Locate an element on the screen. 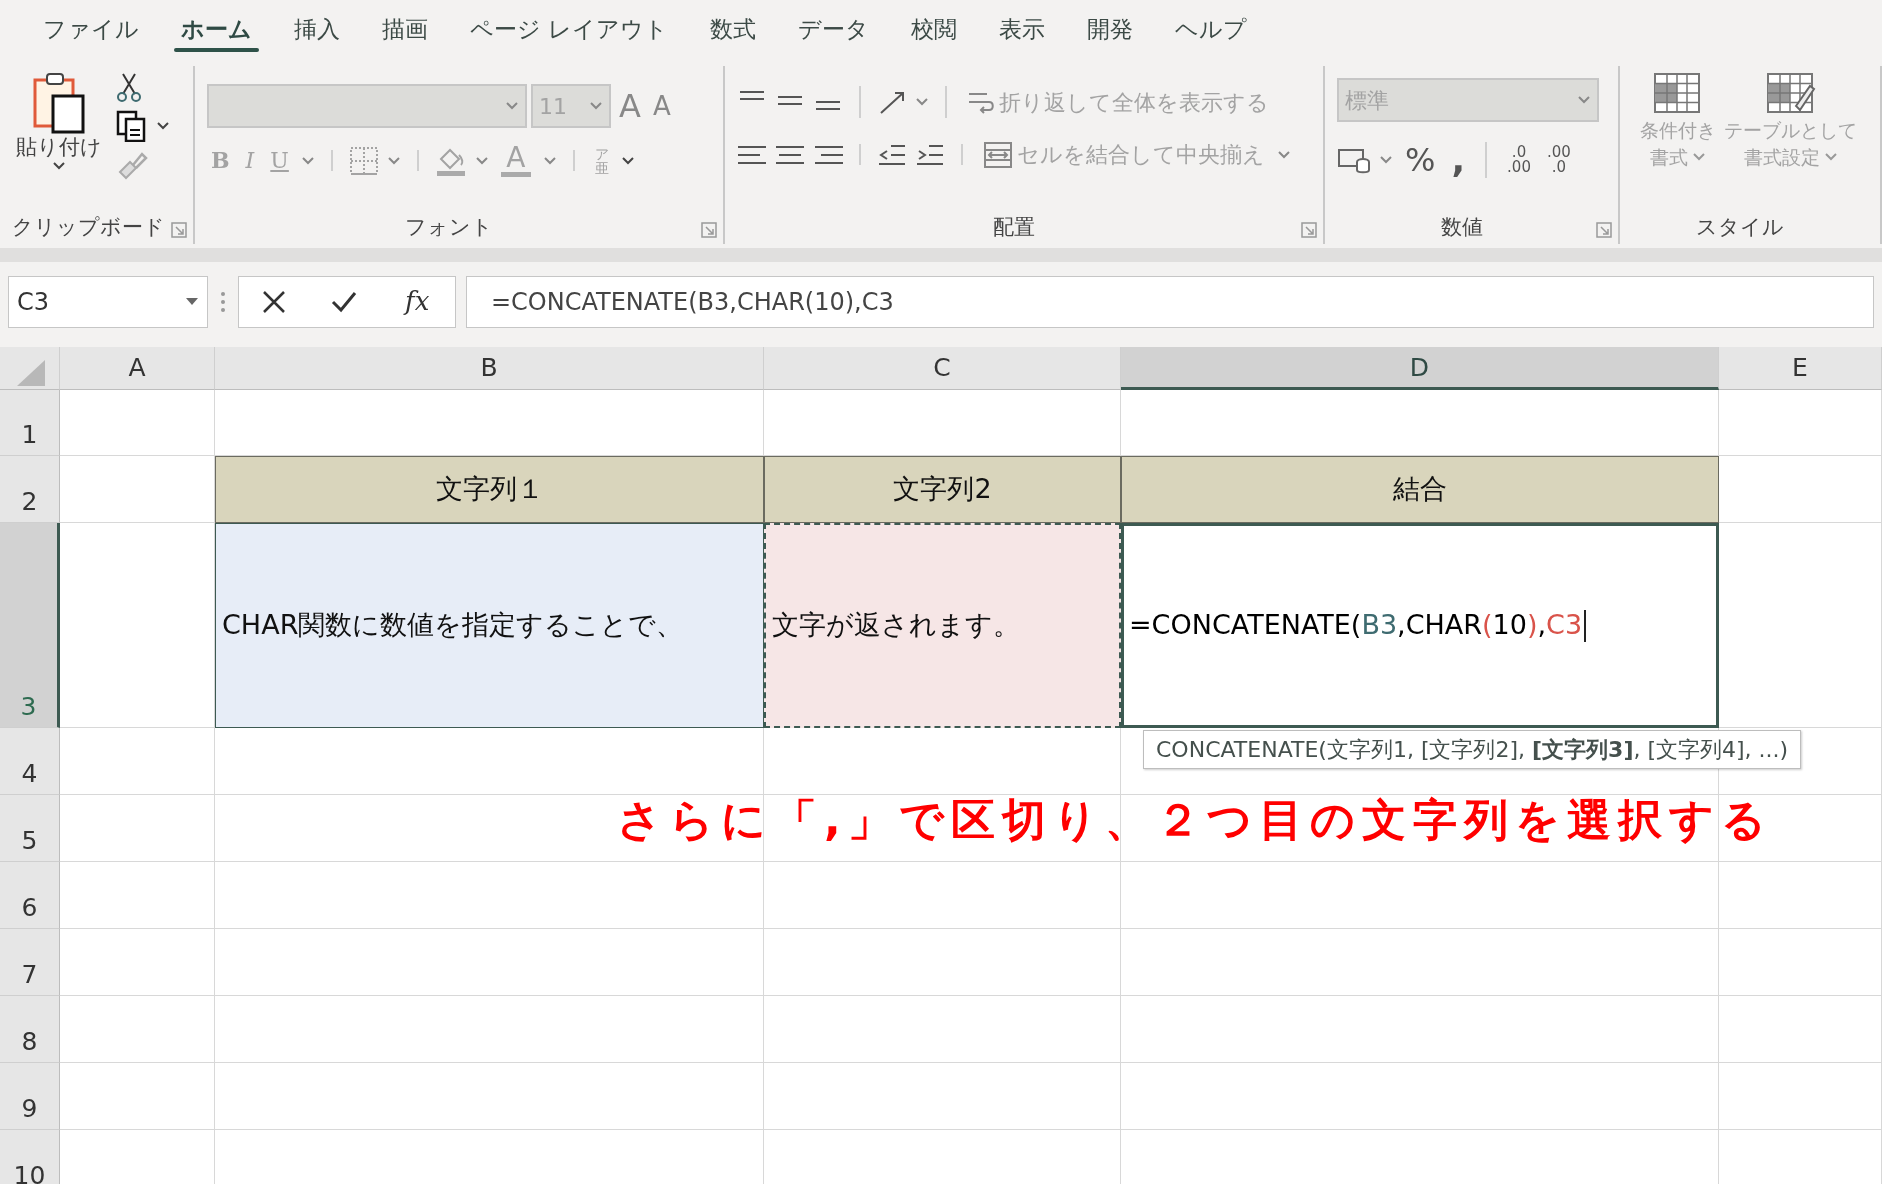  cell-edit-field: =CONCATENATE(B3,CHAR(10),C3 is located at coordinates (1420, 625).